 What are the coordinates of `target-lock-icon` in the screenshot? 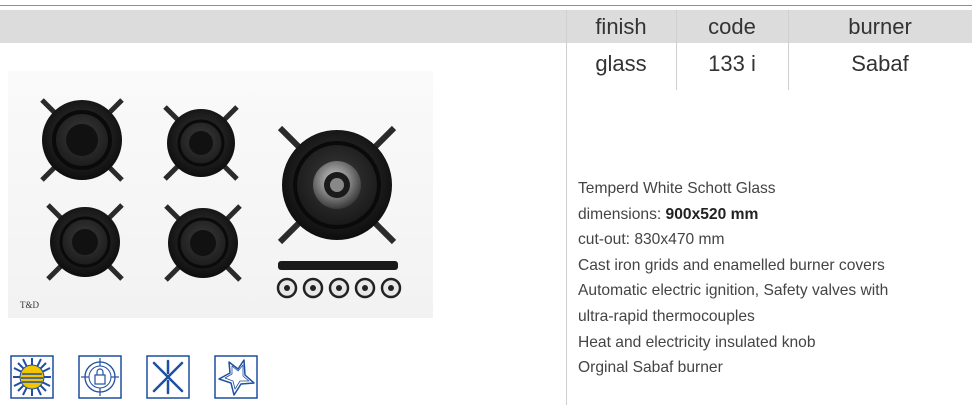 It's located at (100, 377).